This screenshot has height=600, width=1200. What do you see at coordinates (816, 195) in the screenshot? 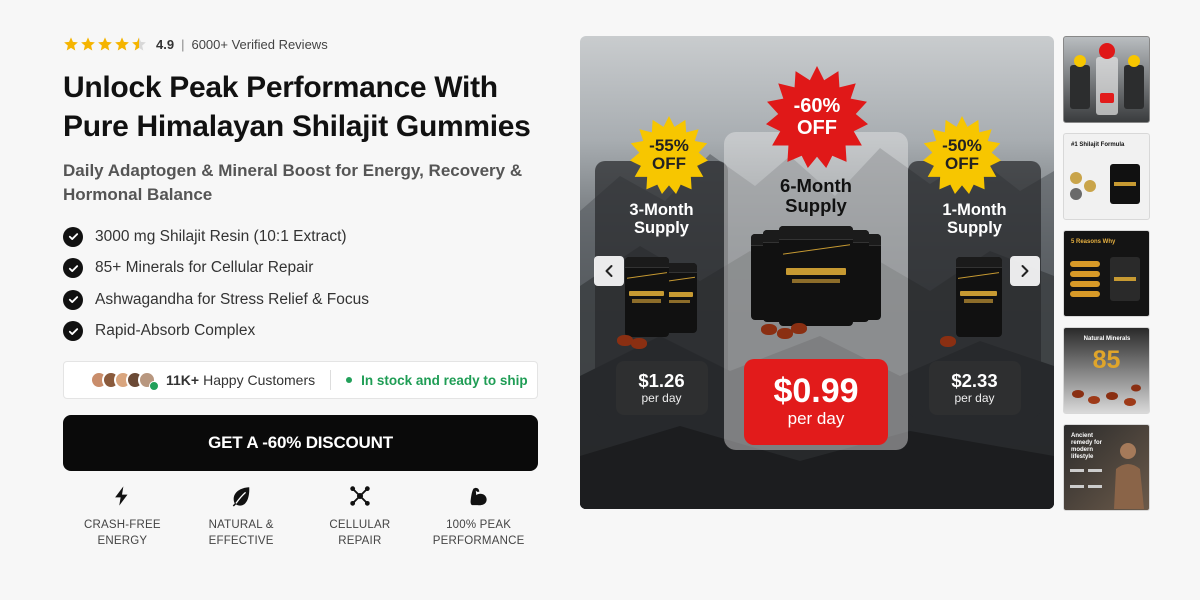
I see `offer-title: 6-Month Supply` at bounding box center [816, 195].